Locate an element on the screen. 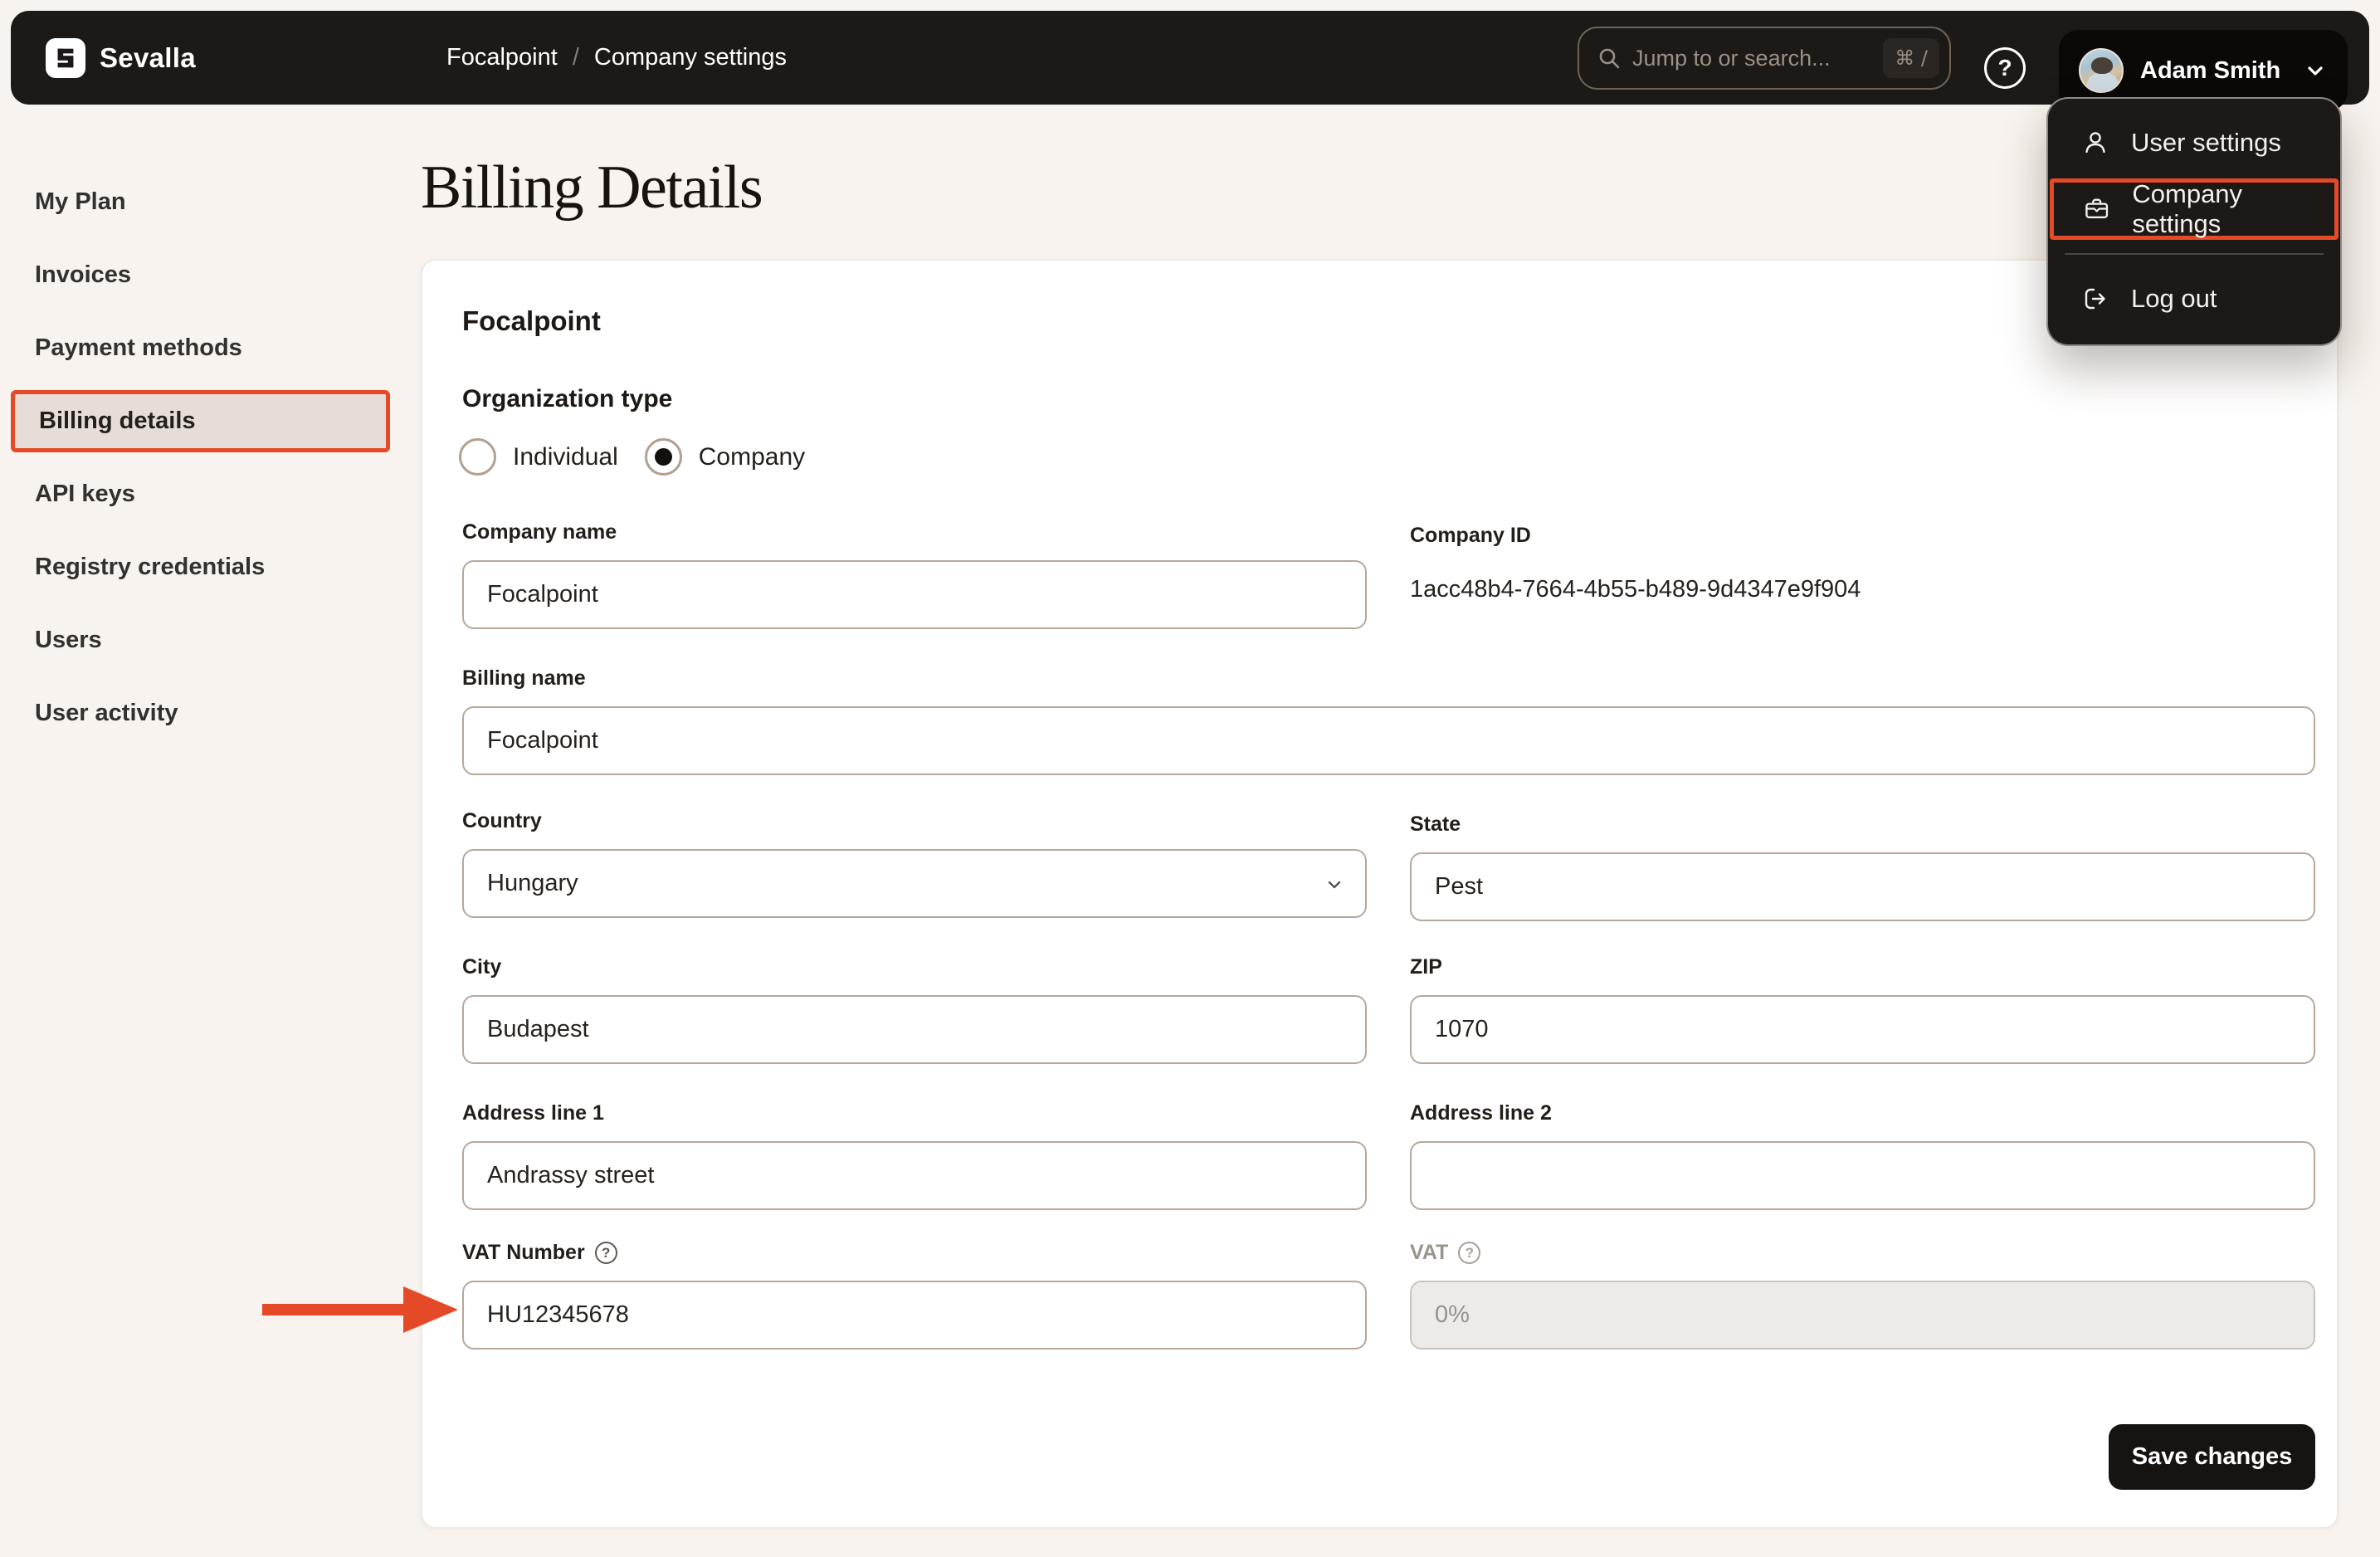 The height and width of the screenshot is (1557, 2380). help-icon: ? is located at coordinates (2005, 68).